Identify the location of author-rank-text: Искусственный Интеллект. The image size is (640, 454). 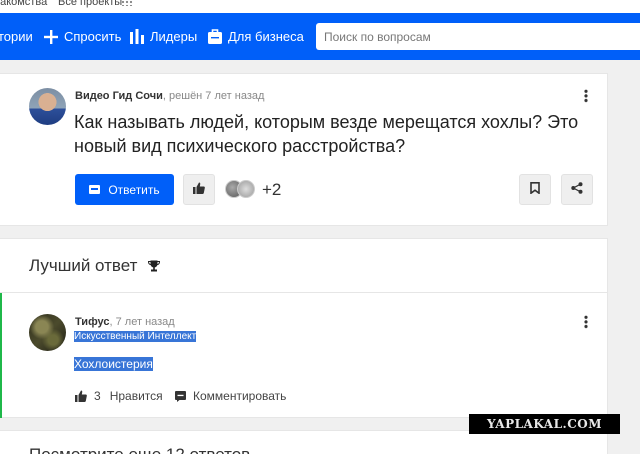
(135, 336).